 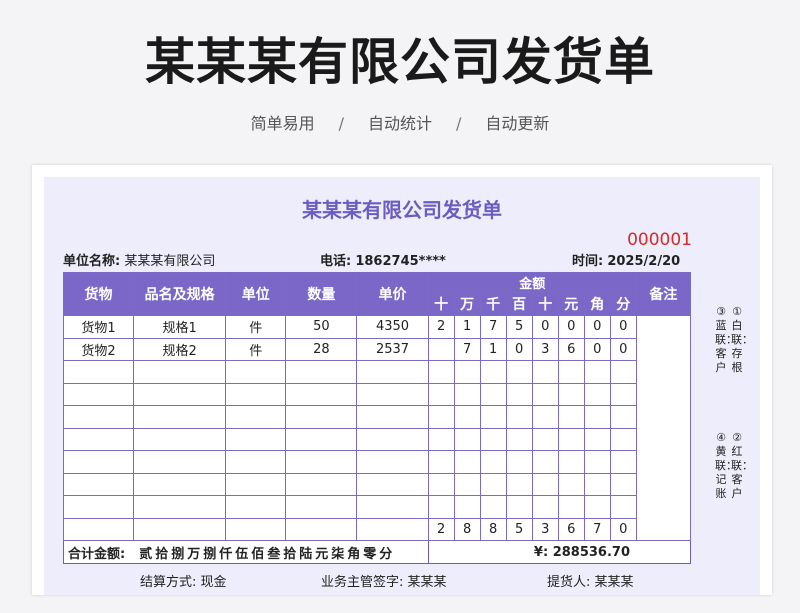 I want to click on cell-price: 4350, so click(x=392, y=327).